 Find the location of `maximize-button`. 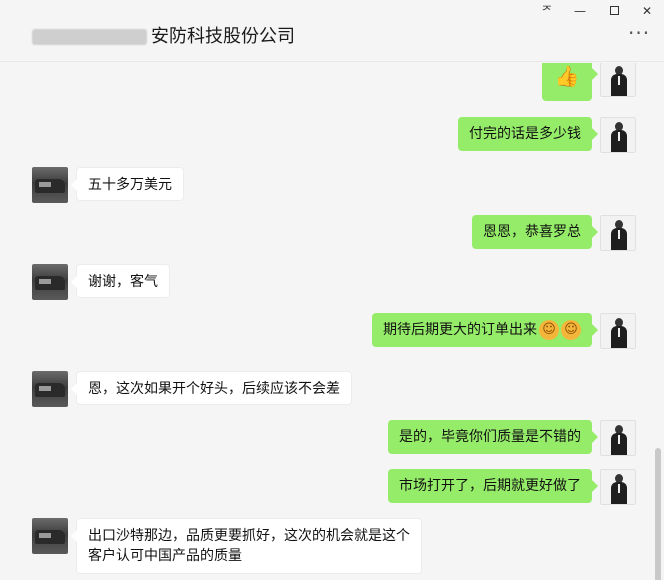

maximize-button is located at coordinates (614, 11).